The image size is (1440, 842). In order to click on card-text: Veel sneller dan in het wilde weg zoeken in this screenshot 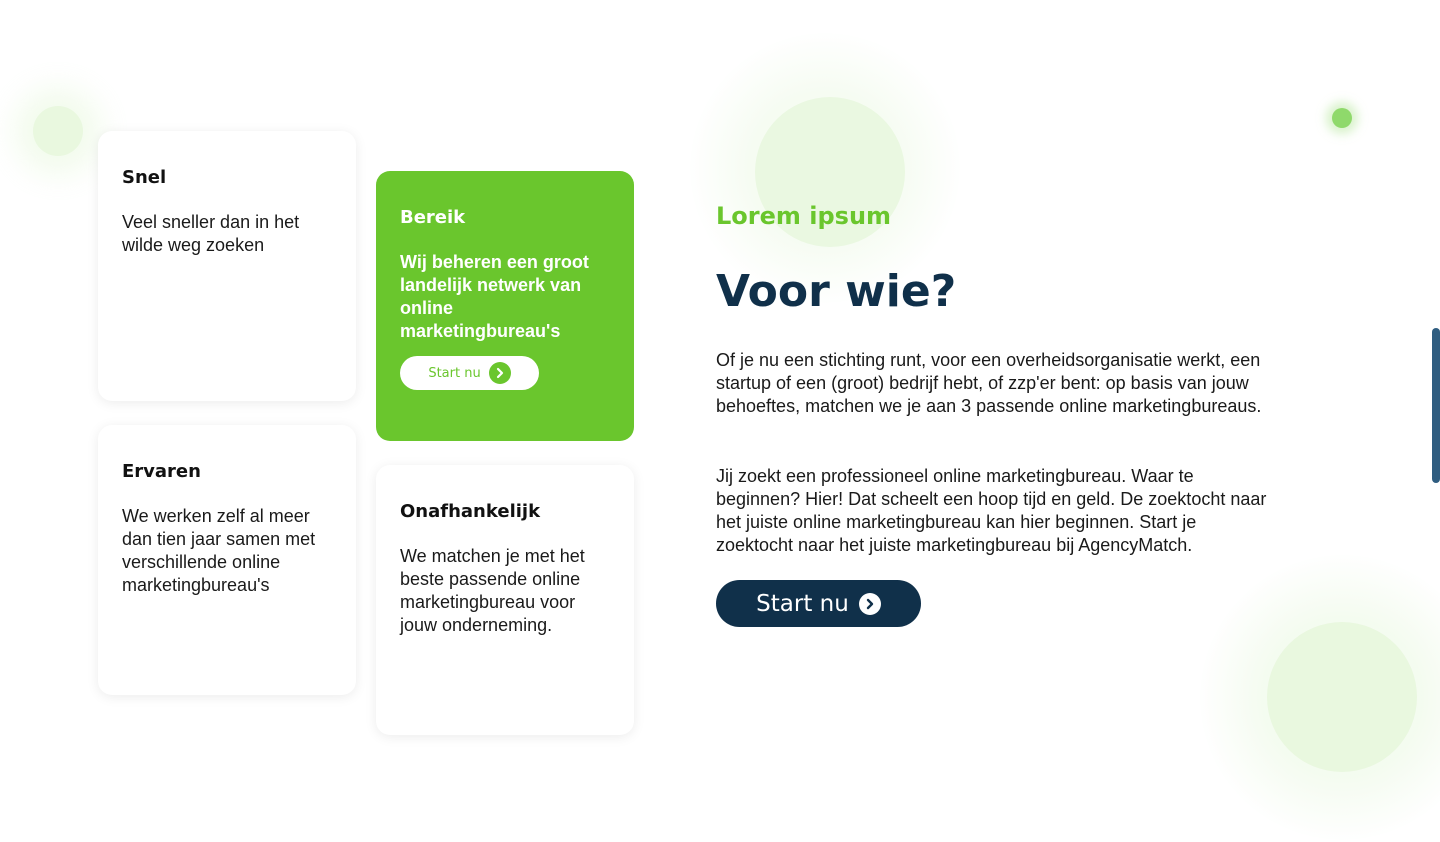, I will do `click(211, 233)`.